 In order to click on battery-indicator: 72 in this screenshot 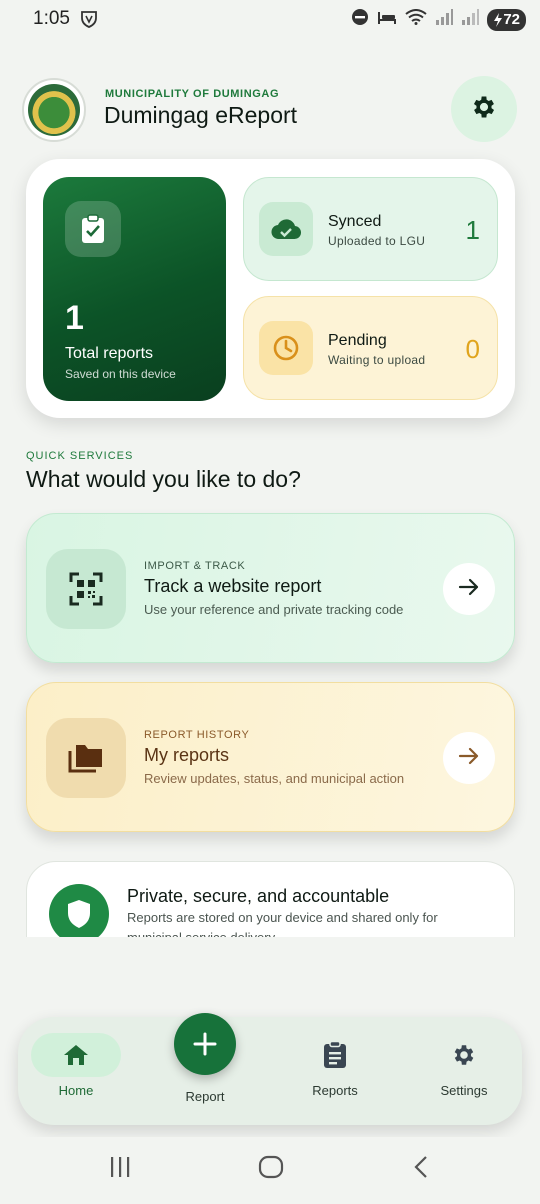, I will do `click(506, 19)`.